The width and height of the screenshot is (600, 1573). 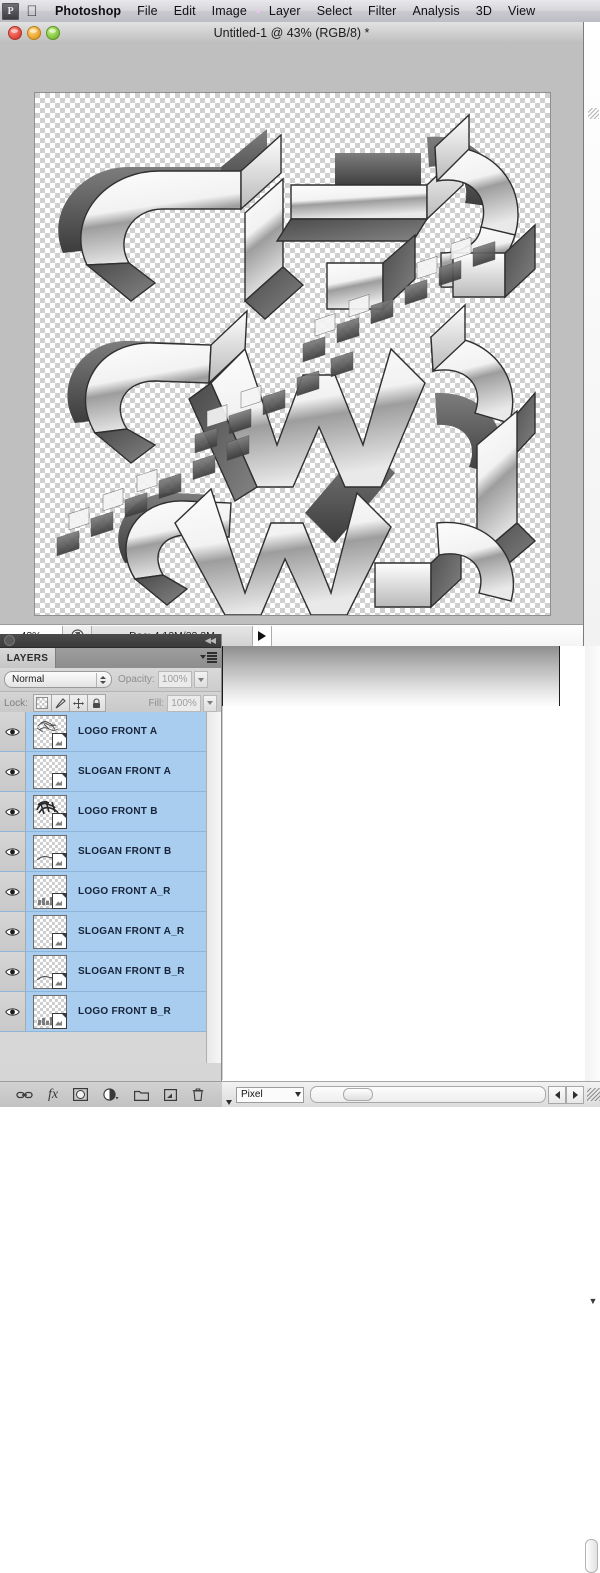 I want to click on brush-icon, so click(x=60, y=702).